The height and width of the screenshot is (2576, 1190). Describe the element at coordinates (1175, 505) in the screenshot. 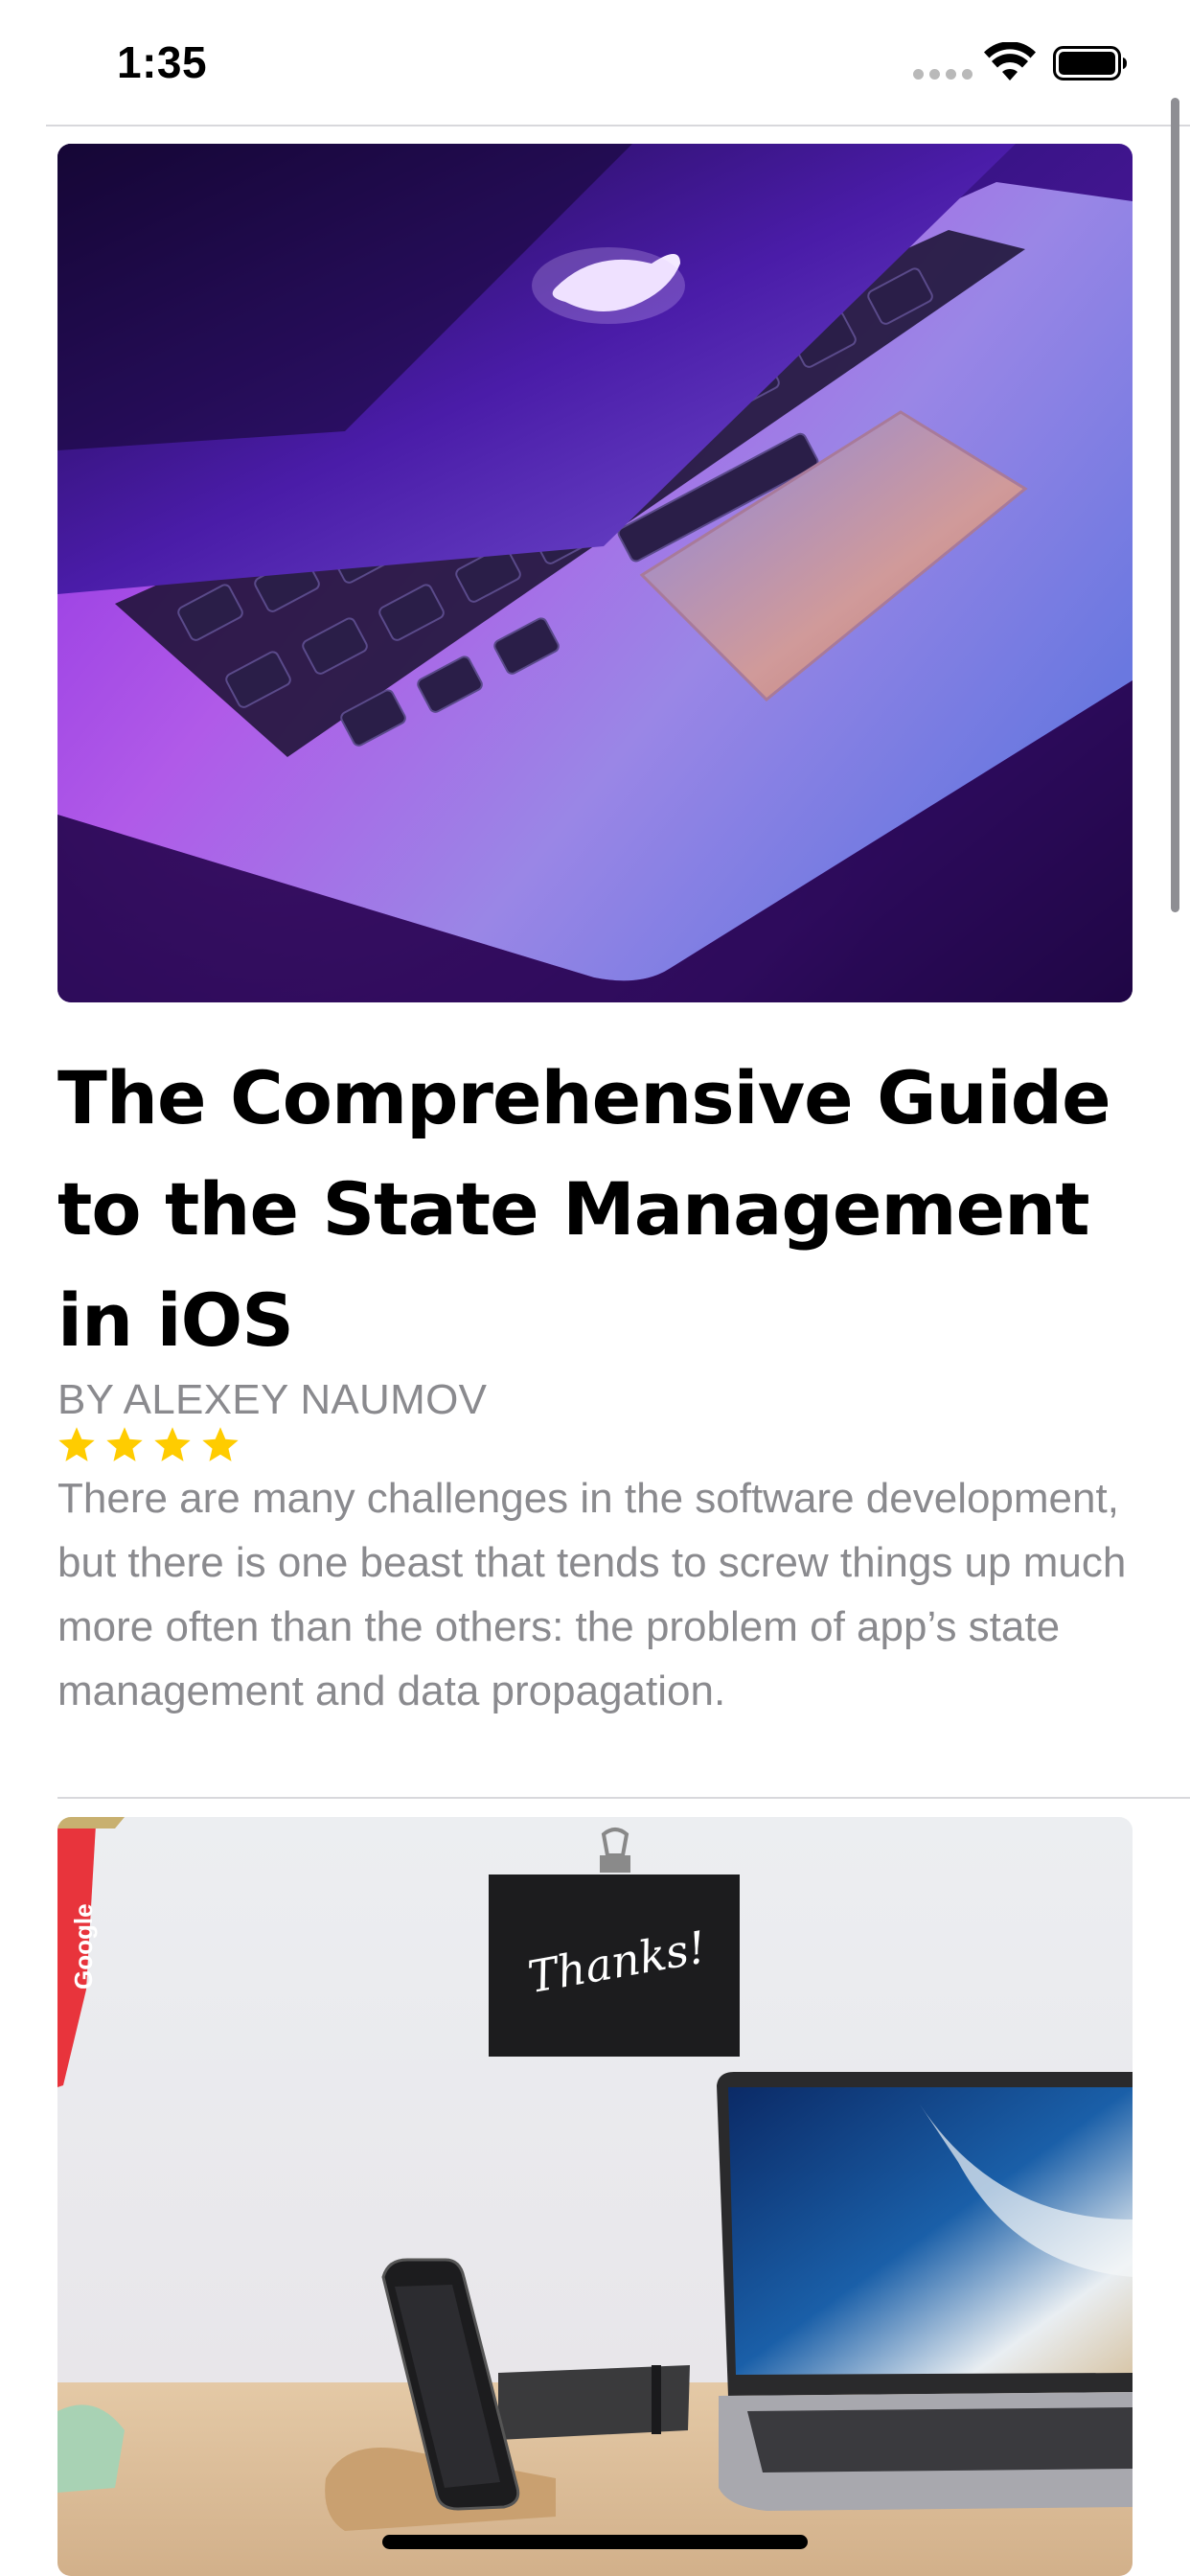

I see `scroll-indicator` at that location.